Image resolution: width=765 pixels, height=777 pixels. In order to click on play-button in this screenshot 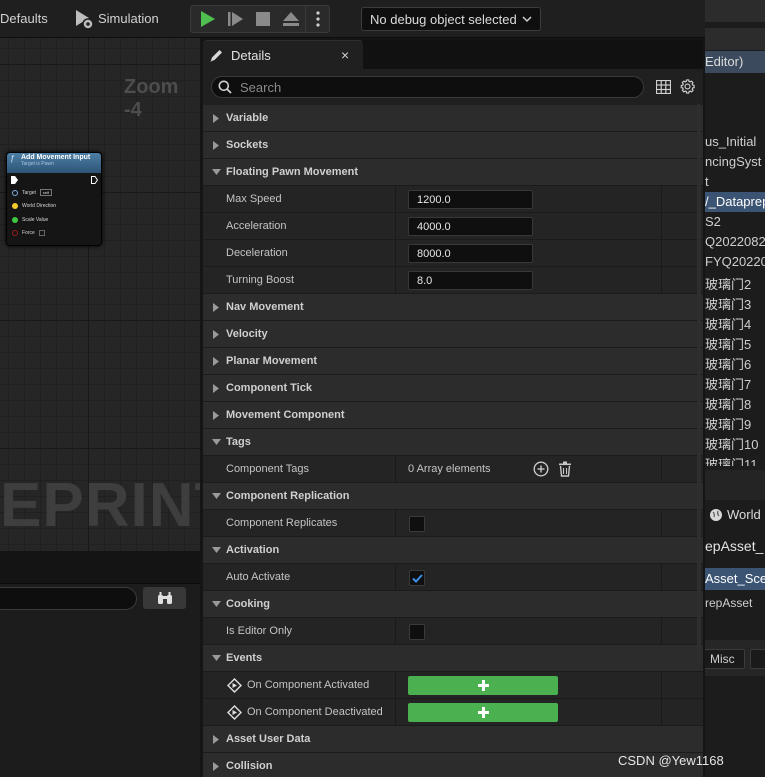, I will do `click(207, 19)`.